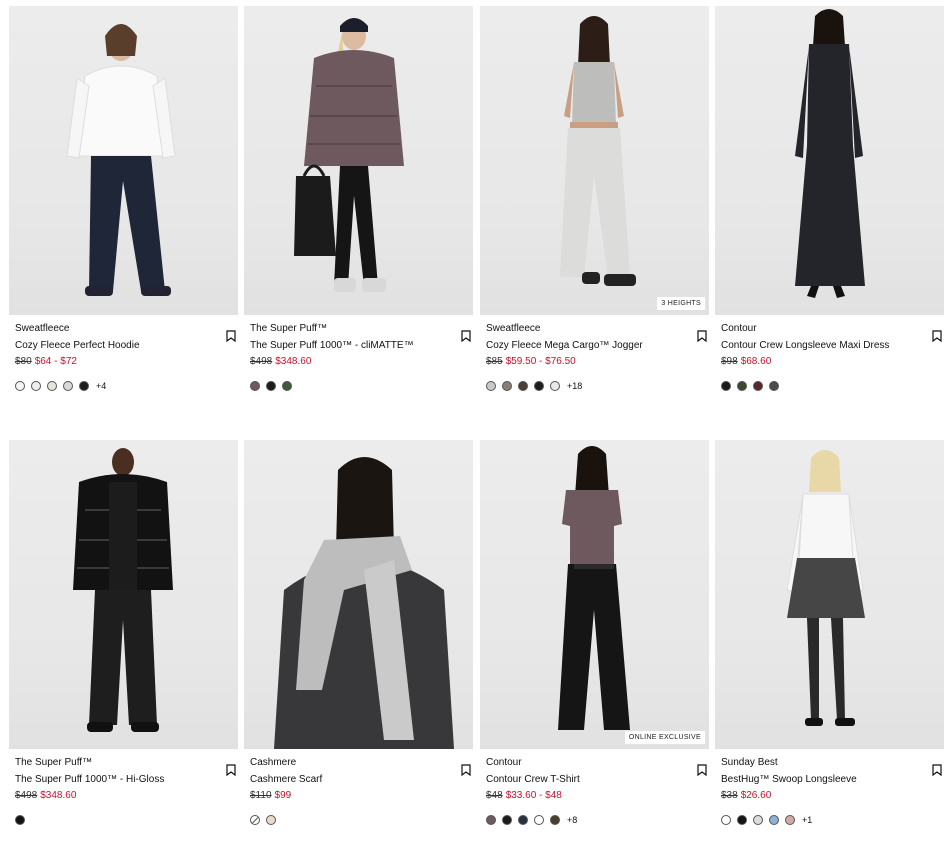 The image size is (952, 842). I want to click on product-price: $48 $33.60 - $48, so click(594, 796).